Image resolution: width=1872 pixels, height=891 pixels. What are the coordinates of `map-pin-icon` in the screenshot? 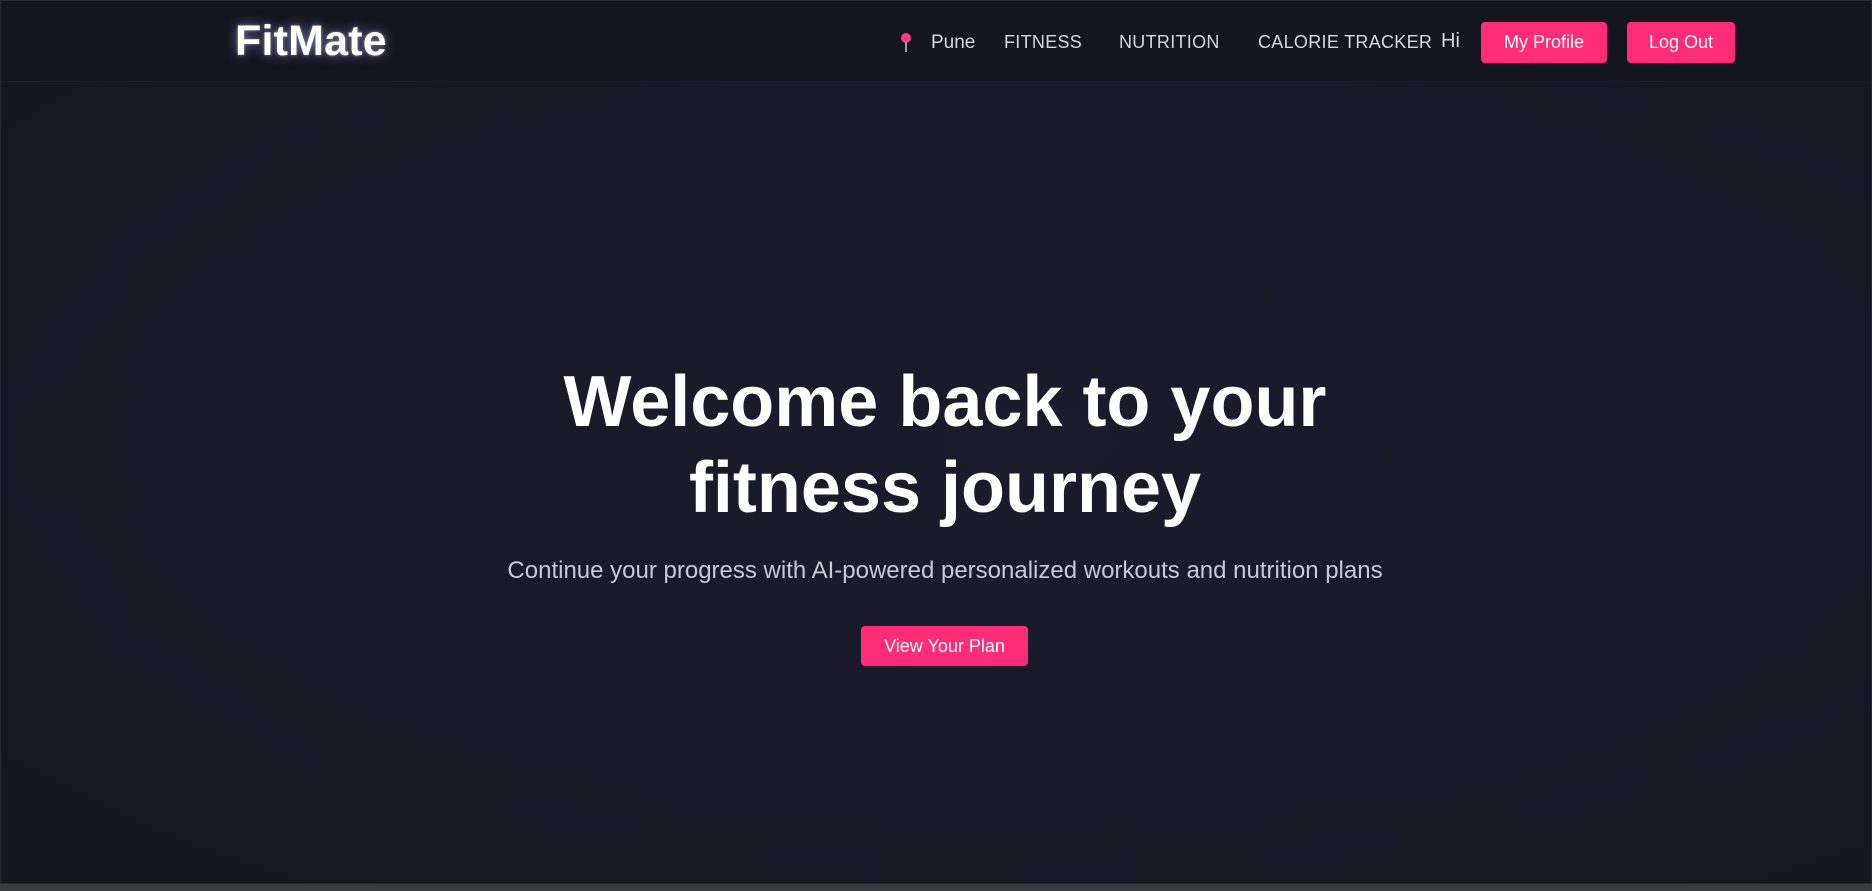 It's located at (906, 43).